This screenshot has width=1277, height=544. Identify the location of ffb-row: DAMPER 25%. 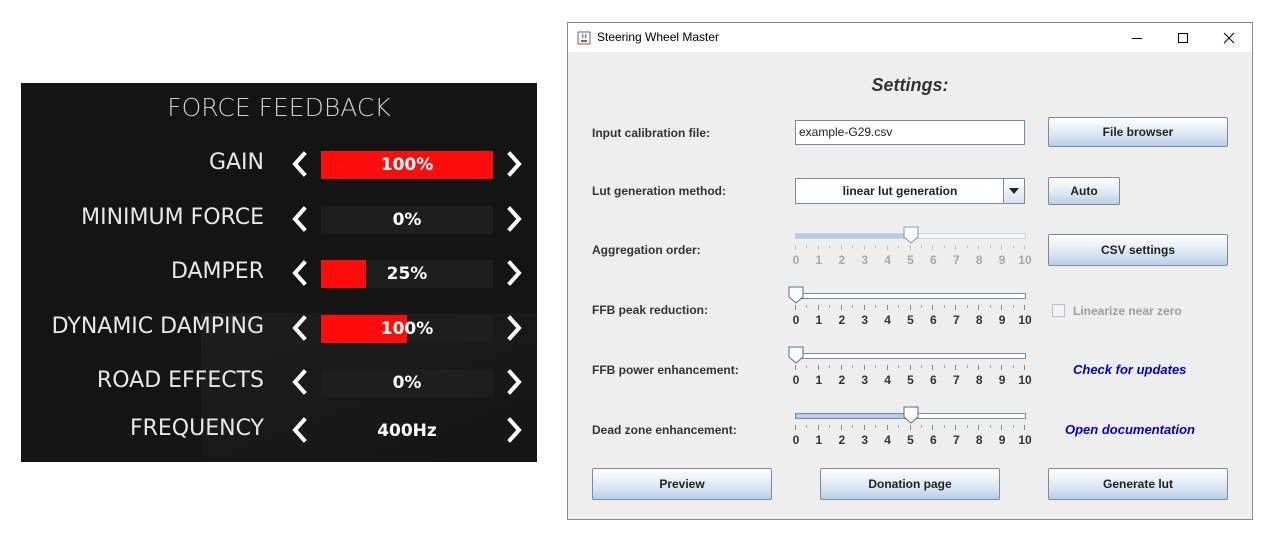
(279, 274).